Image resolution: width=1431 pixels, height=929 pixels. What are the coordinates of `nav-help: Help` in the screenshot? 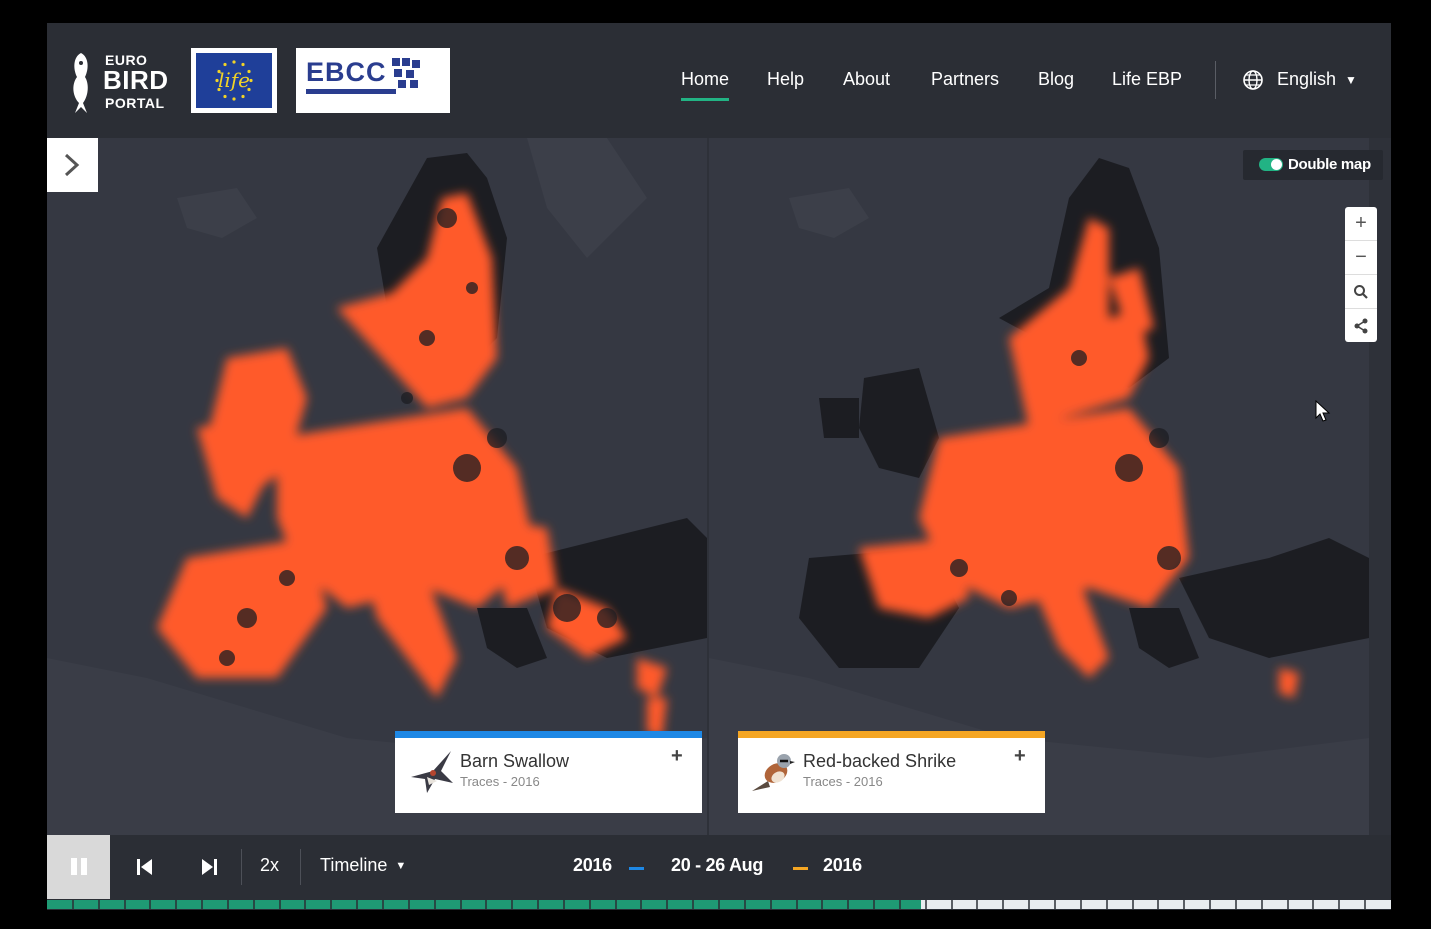 It's located at (785, 79).